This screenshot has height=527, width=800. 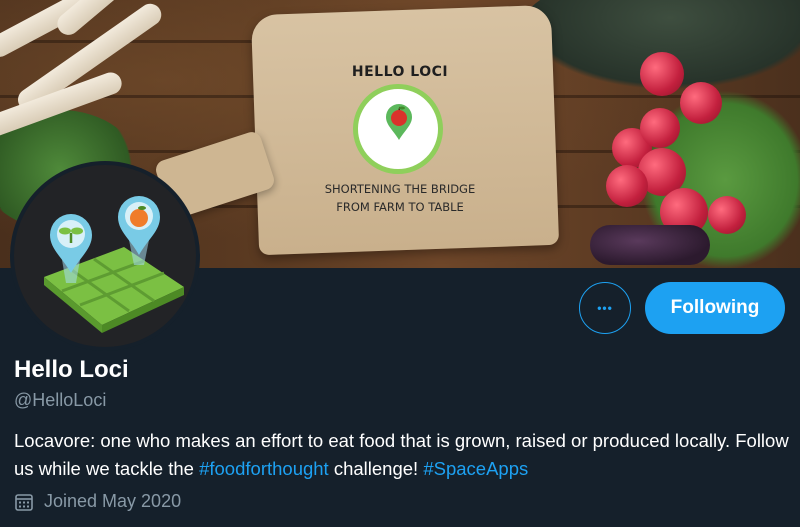 What do you see at coordinates (399, 122) in the screenshot?
I see `apple-pin-icon` at bounding box center [399, 122].